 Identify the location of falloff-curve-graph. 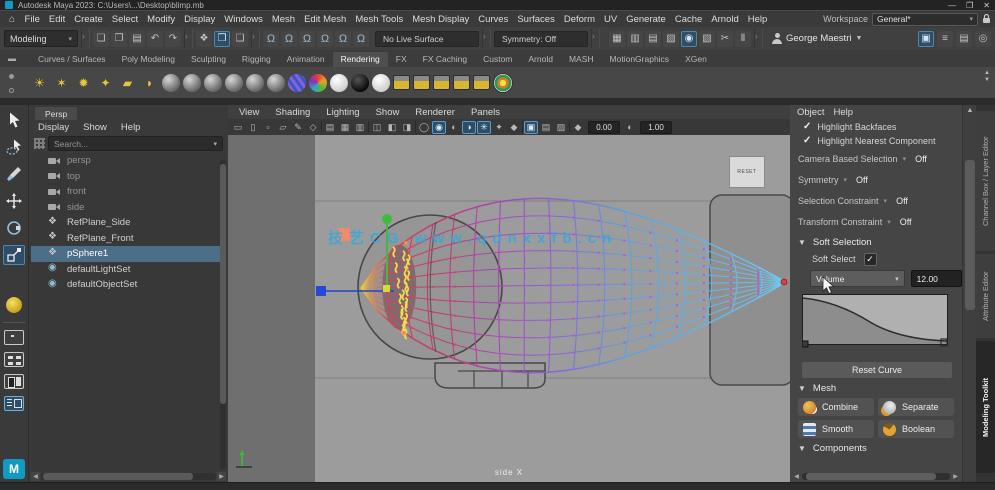
(876, 323).